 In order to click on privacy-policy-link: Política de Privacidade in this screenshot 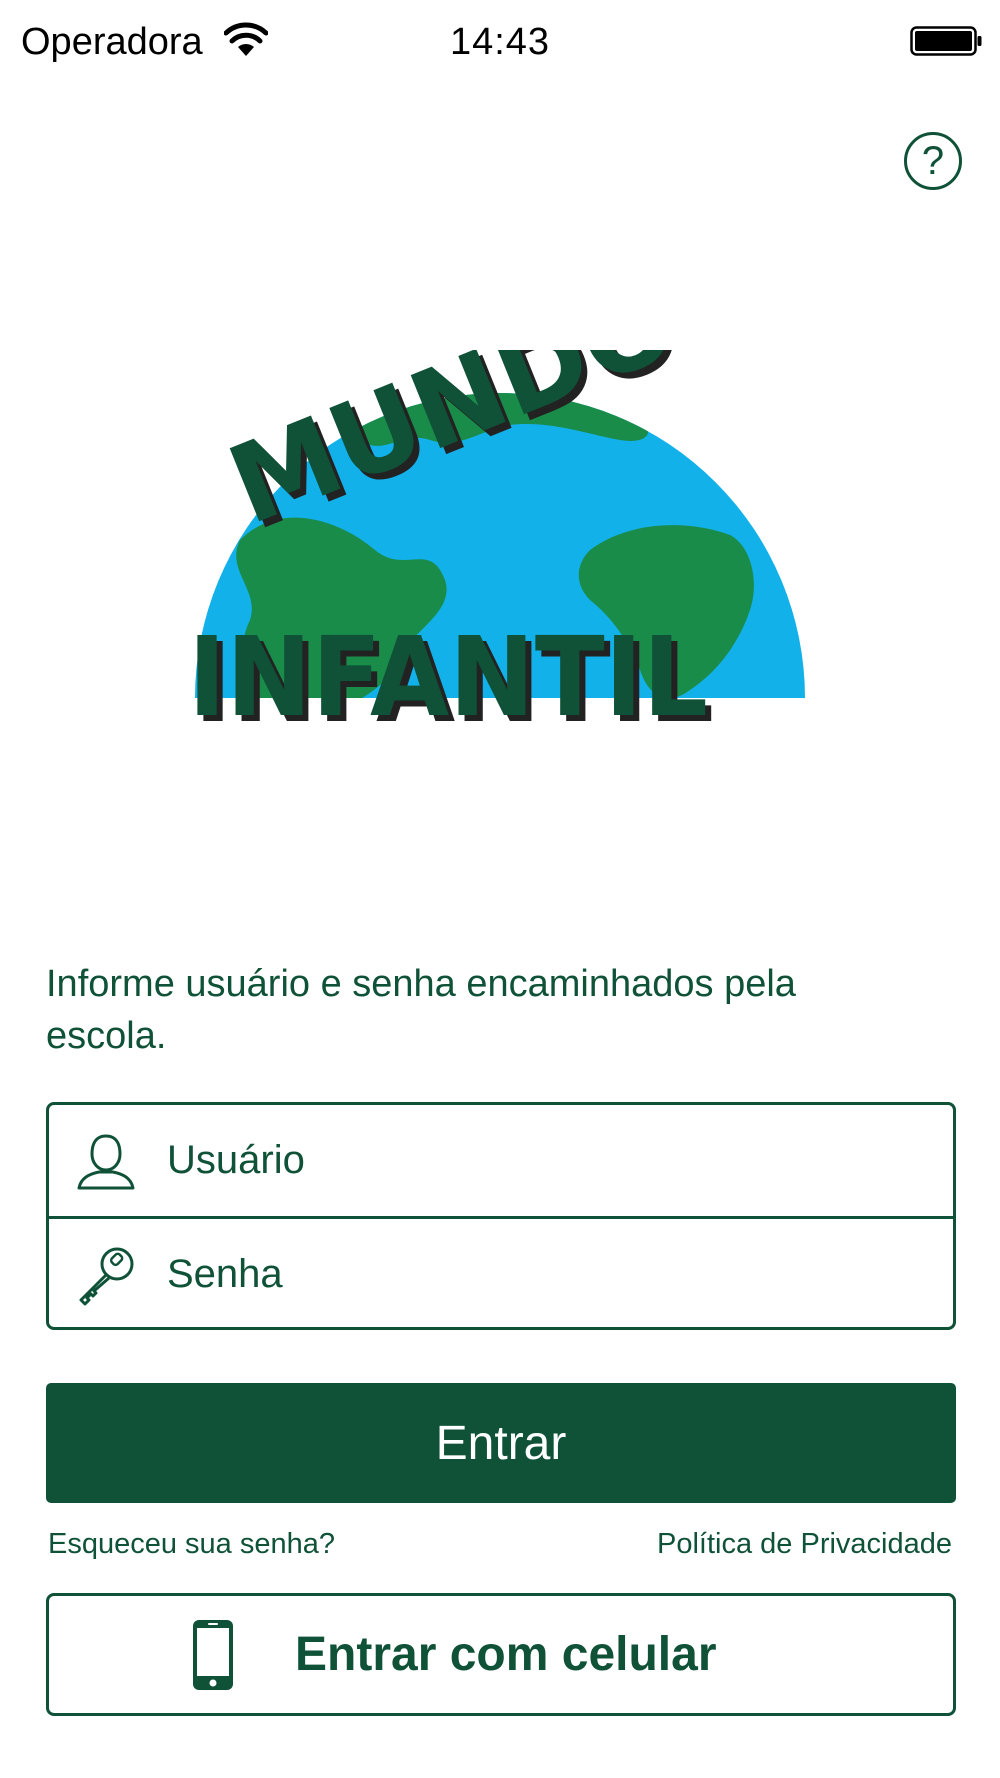, I will do `click(804, 1544)`.